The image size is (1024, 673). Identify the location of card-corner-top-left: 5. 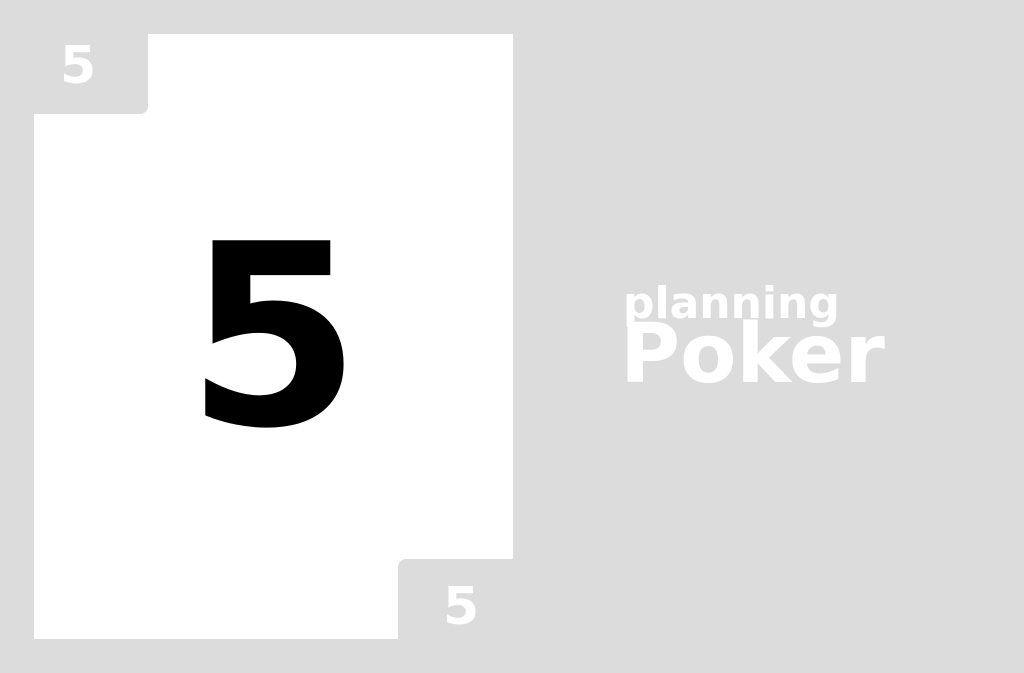
(91, 74).